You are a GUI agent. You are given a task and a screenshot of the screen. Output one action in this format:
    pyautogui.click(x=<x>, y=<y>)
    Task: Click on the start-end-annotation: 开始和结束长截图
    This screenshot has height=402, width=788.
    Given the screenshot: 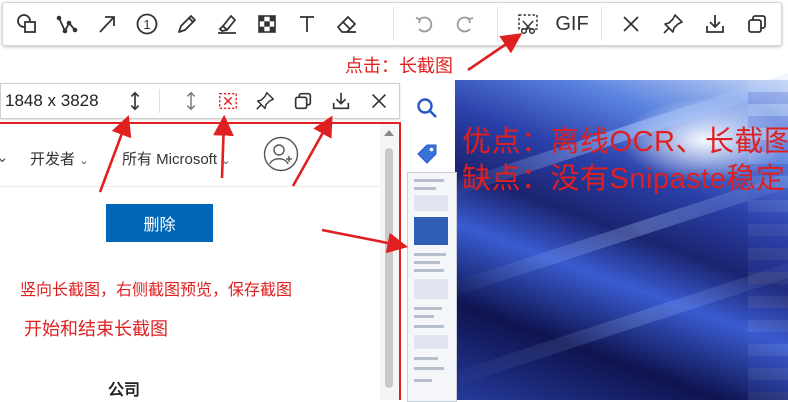 What is the action you would take?
    pyautogui.click(x=96, y=329)
    